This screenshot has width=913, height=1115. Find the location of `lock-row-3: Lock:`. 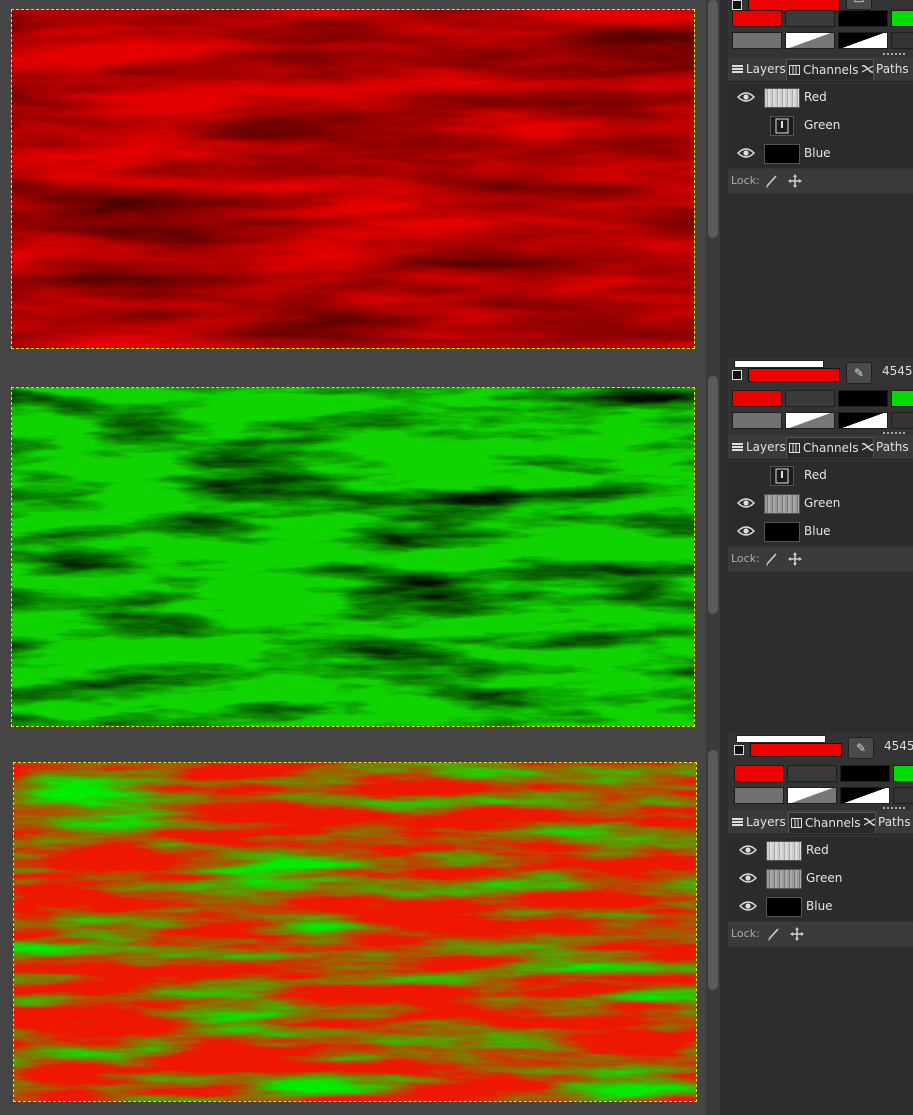

lock-row-3: Lock: is located at coordinates (820, 934).